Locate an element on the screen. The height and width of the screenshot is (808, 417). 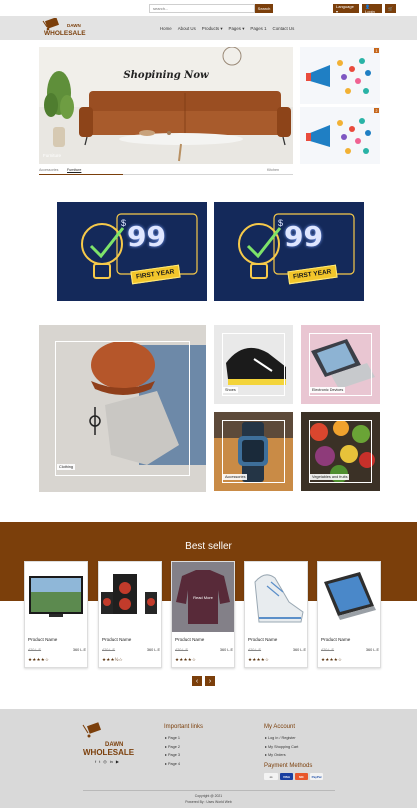
nav-item-pages: Pages ▾ is located at coordinates (237, 29).